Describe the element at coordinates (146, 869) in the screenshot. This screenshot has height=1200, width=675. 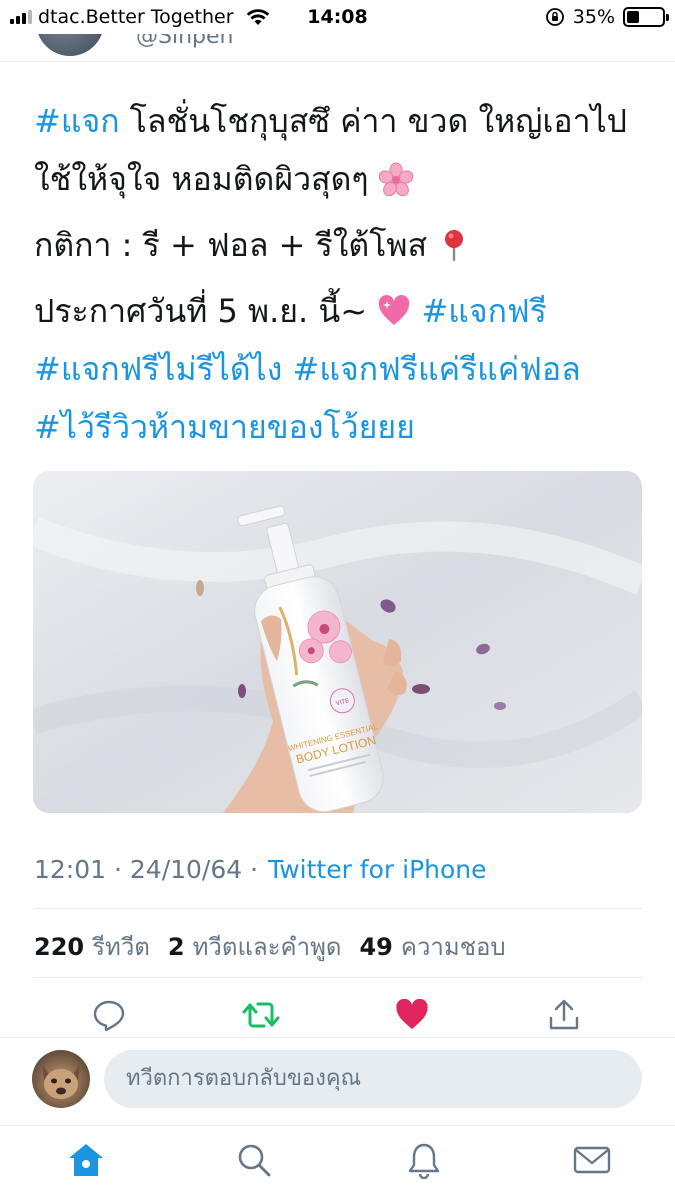
I see `tweet-timestamp: 12:01 · 24/10/64 ·` at that location.